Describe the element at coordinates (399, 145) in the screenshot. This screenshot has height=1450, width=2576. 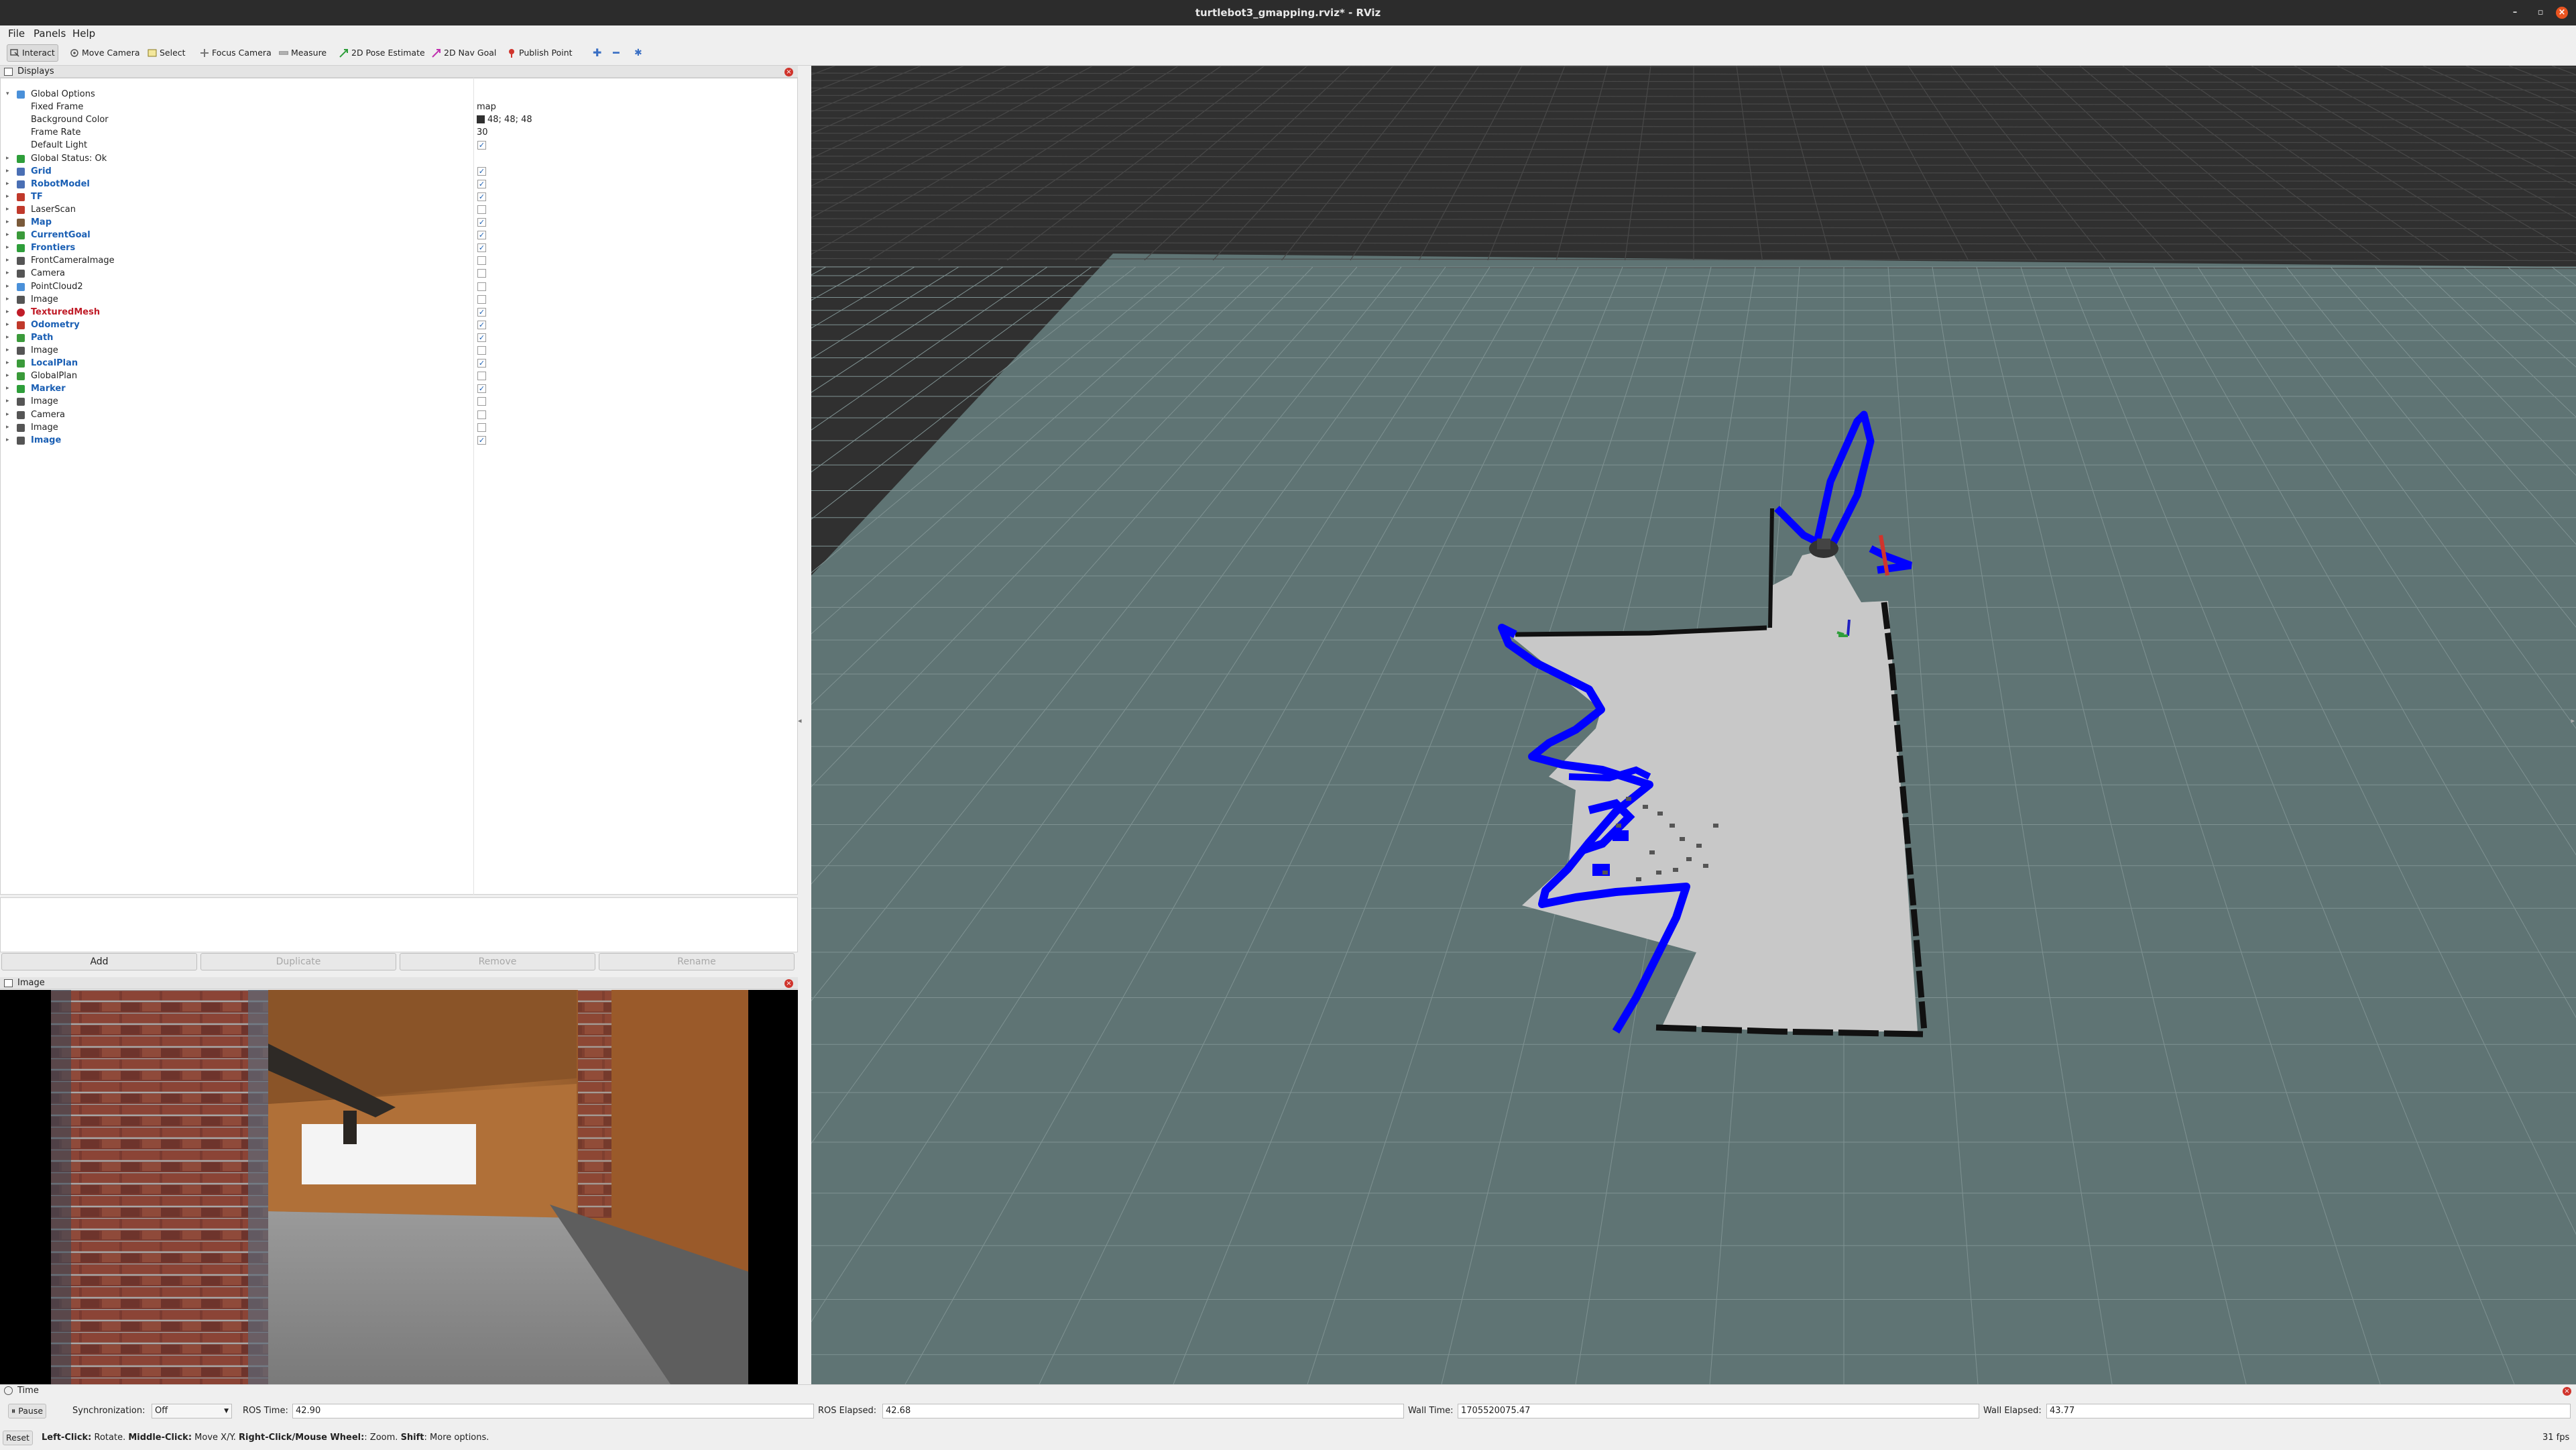
I see `display-row: Default Light ✓` at that location.